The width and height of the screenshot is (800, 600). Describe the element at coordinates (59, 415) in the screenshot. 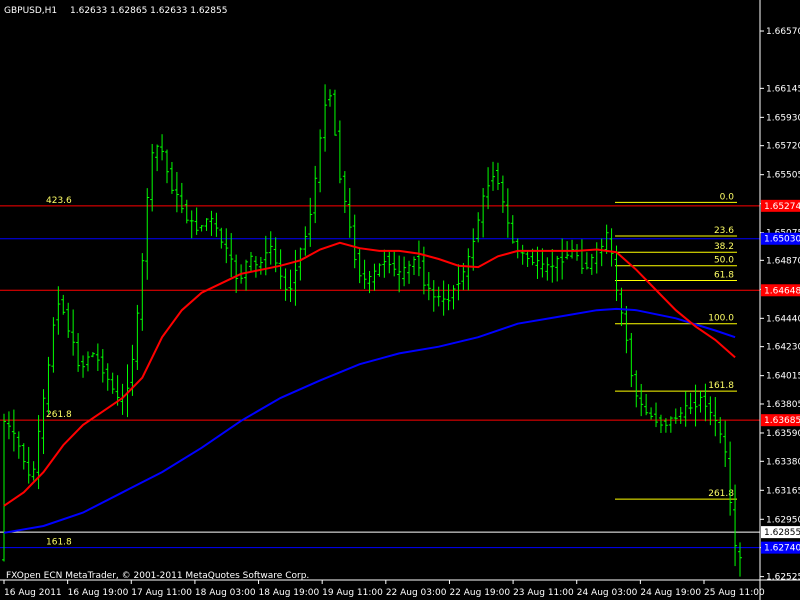

I see `level-label: 261.8` at that location.